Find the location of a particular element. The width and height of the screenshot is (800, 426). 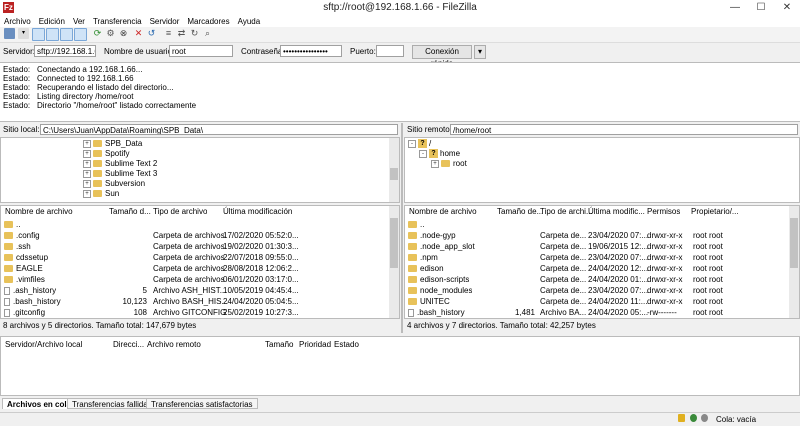

close-button: ✕ is located at coordinates (787, 8).